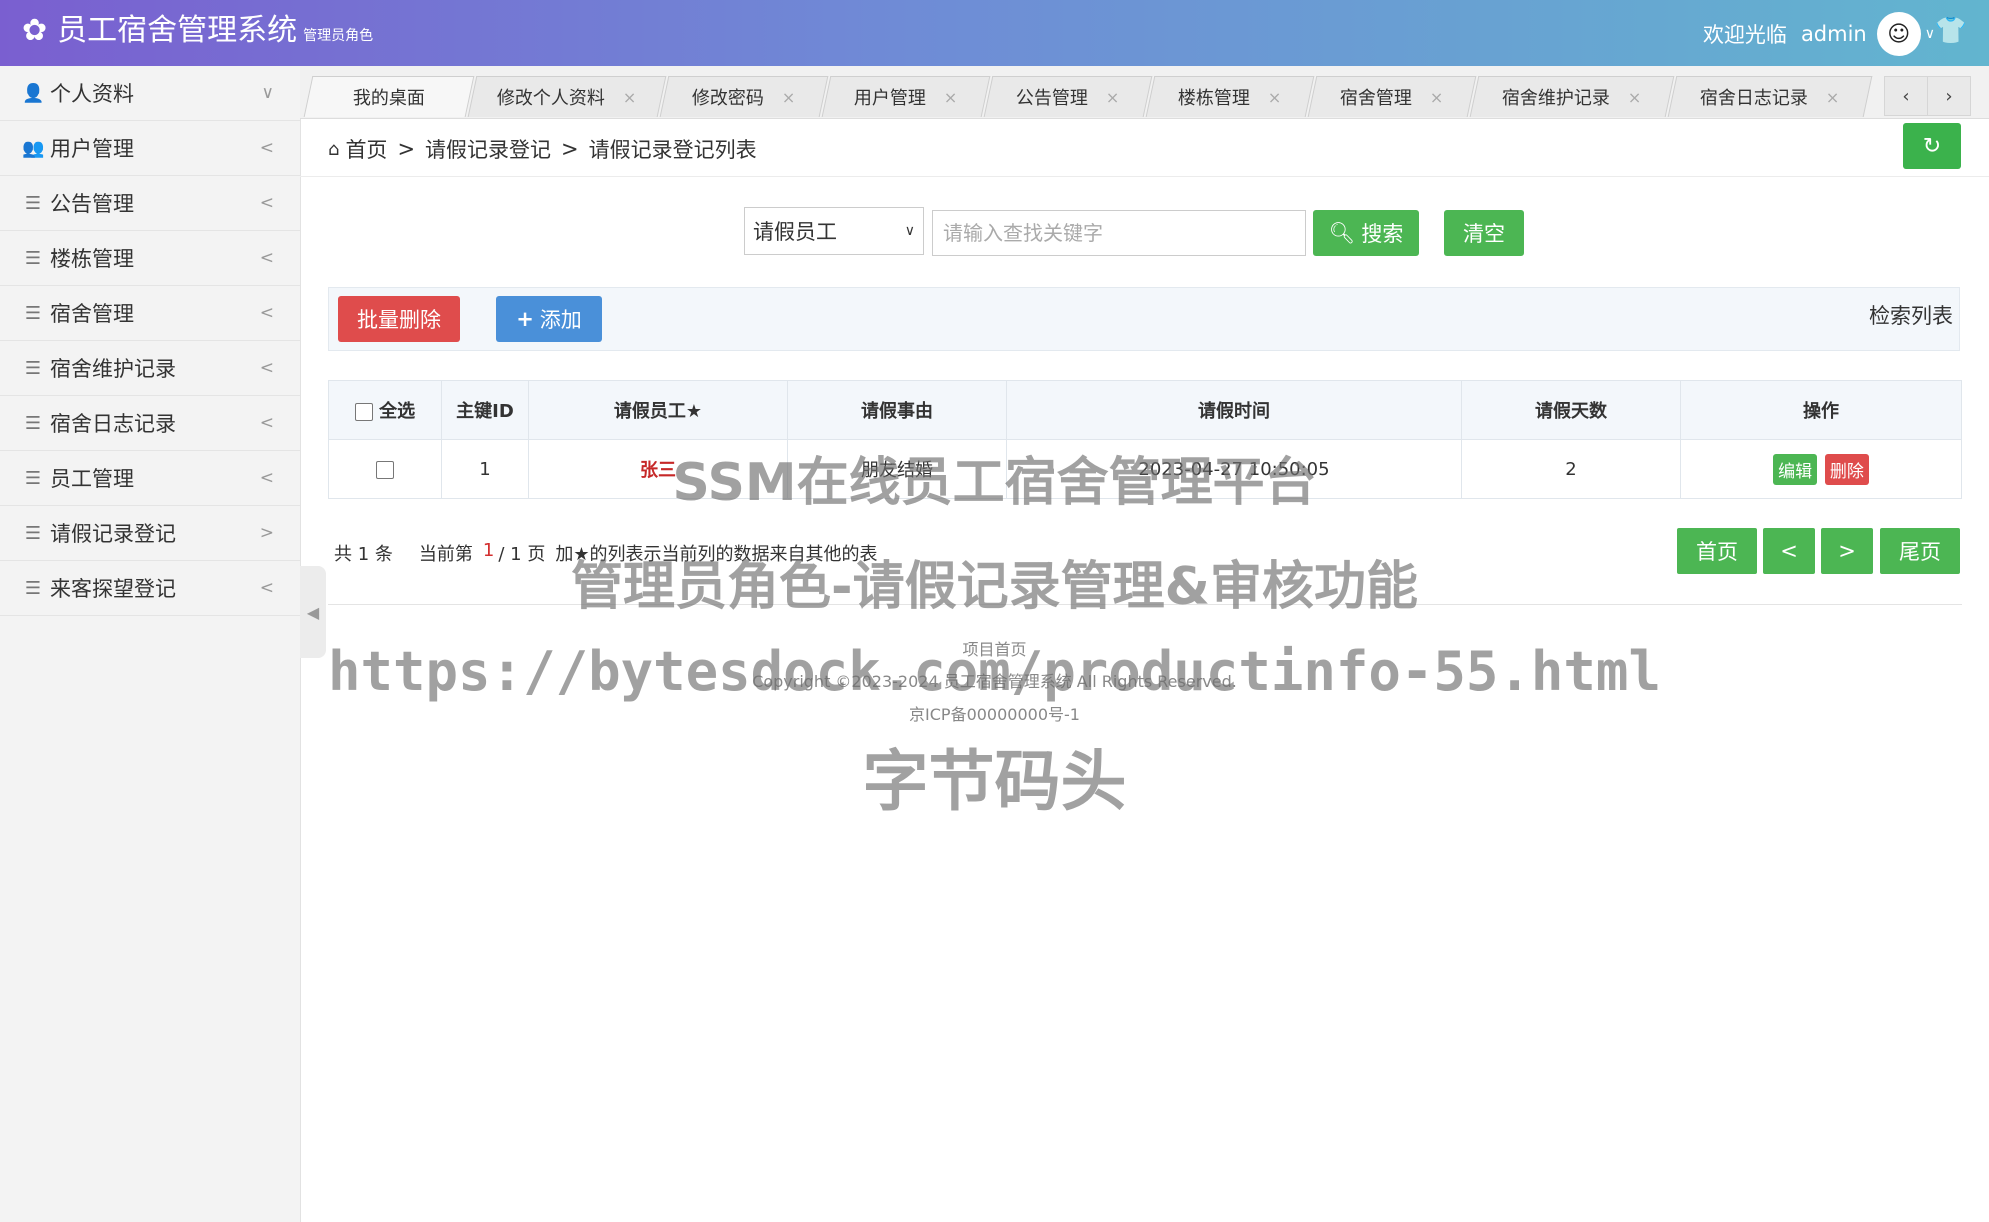 The height and width of the screenshot is (1222, 1989). Describe the element at coordinates (560, 320) in the screenshot. I see `add-button-label: 添加` at that location.